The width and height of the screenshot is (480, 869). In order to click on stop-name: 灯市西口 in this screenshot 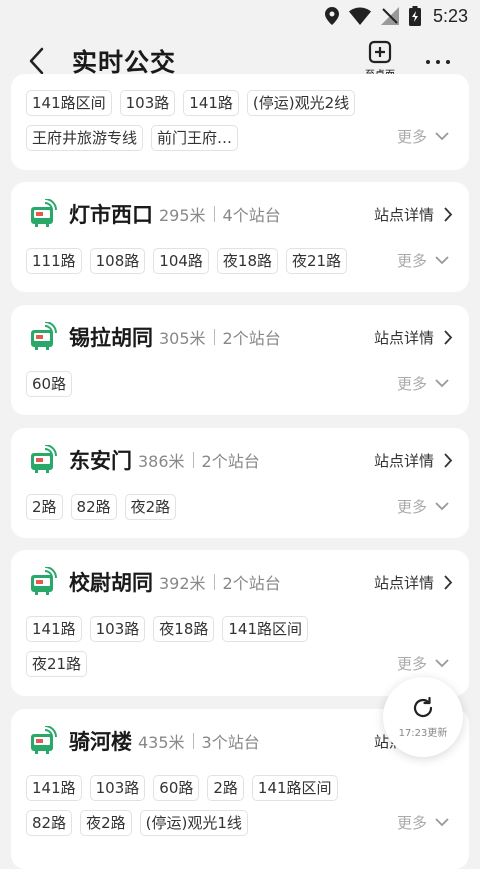, I will do `click(111, 215)`.